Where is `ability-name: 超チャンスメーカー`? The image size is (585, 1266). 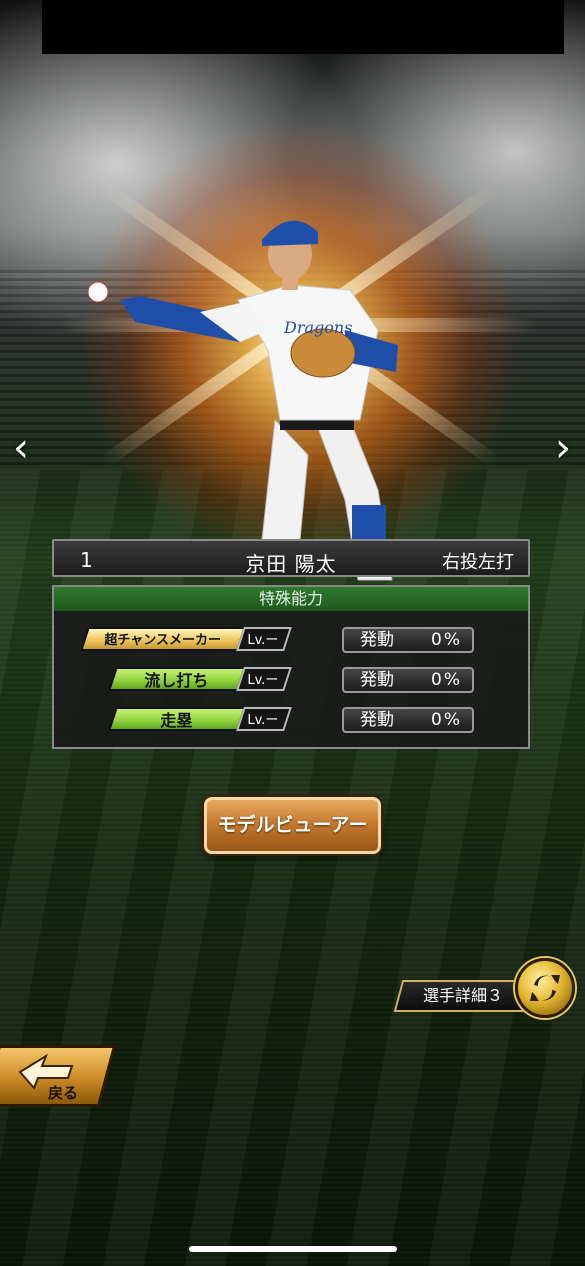 ability-name: 超チャンスメーカー is located at coordinates (162, 640).